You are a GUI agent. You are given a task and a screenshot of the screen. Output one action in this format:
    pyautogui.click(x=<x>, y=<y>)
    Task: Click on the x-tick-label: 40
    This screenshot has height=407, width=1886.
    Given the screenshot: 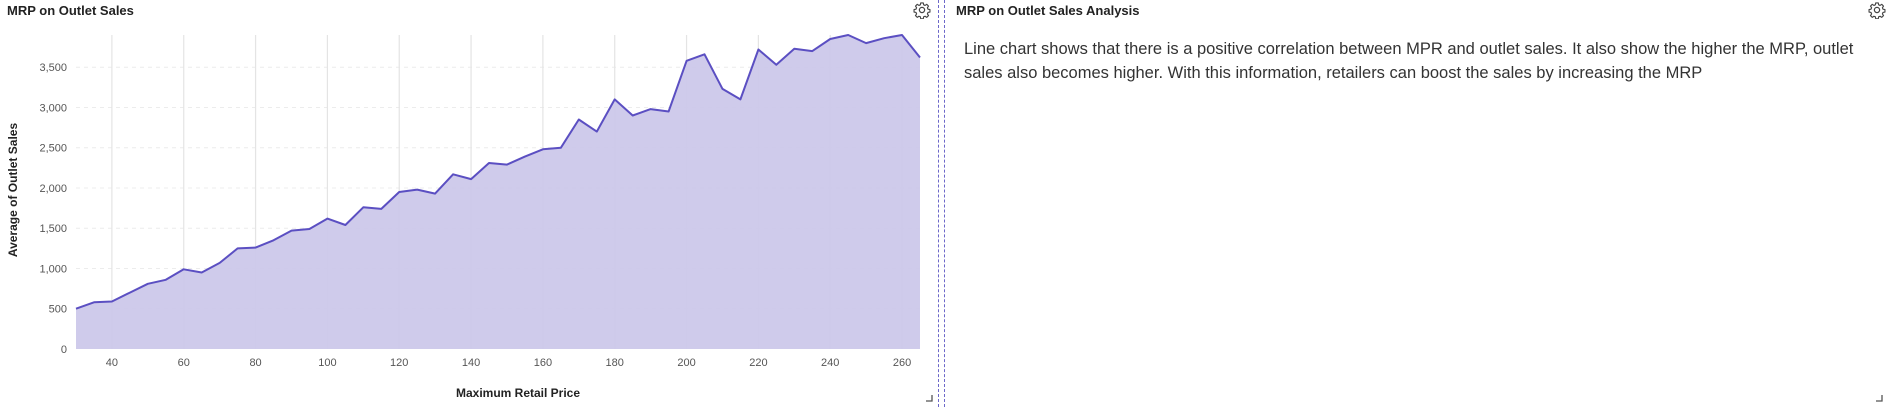 What is the action you would take?
    pyautogui.click(x=112, y=363)
    